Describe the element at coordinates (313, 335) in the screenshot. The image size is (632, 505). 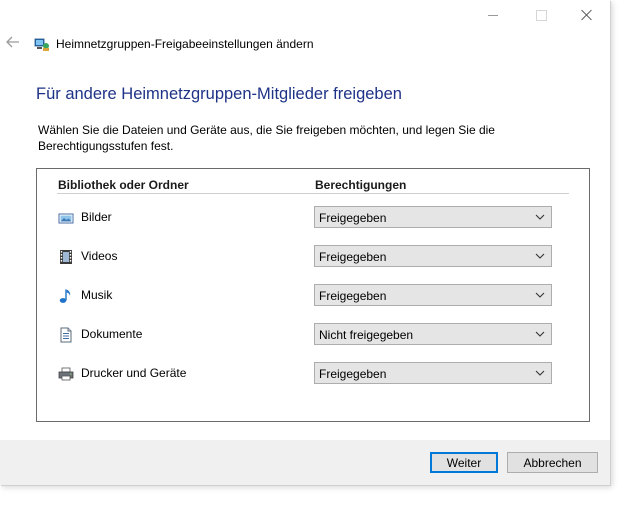
I see `table-row: Dokumente Nicht freigegeben` at that location.